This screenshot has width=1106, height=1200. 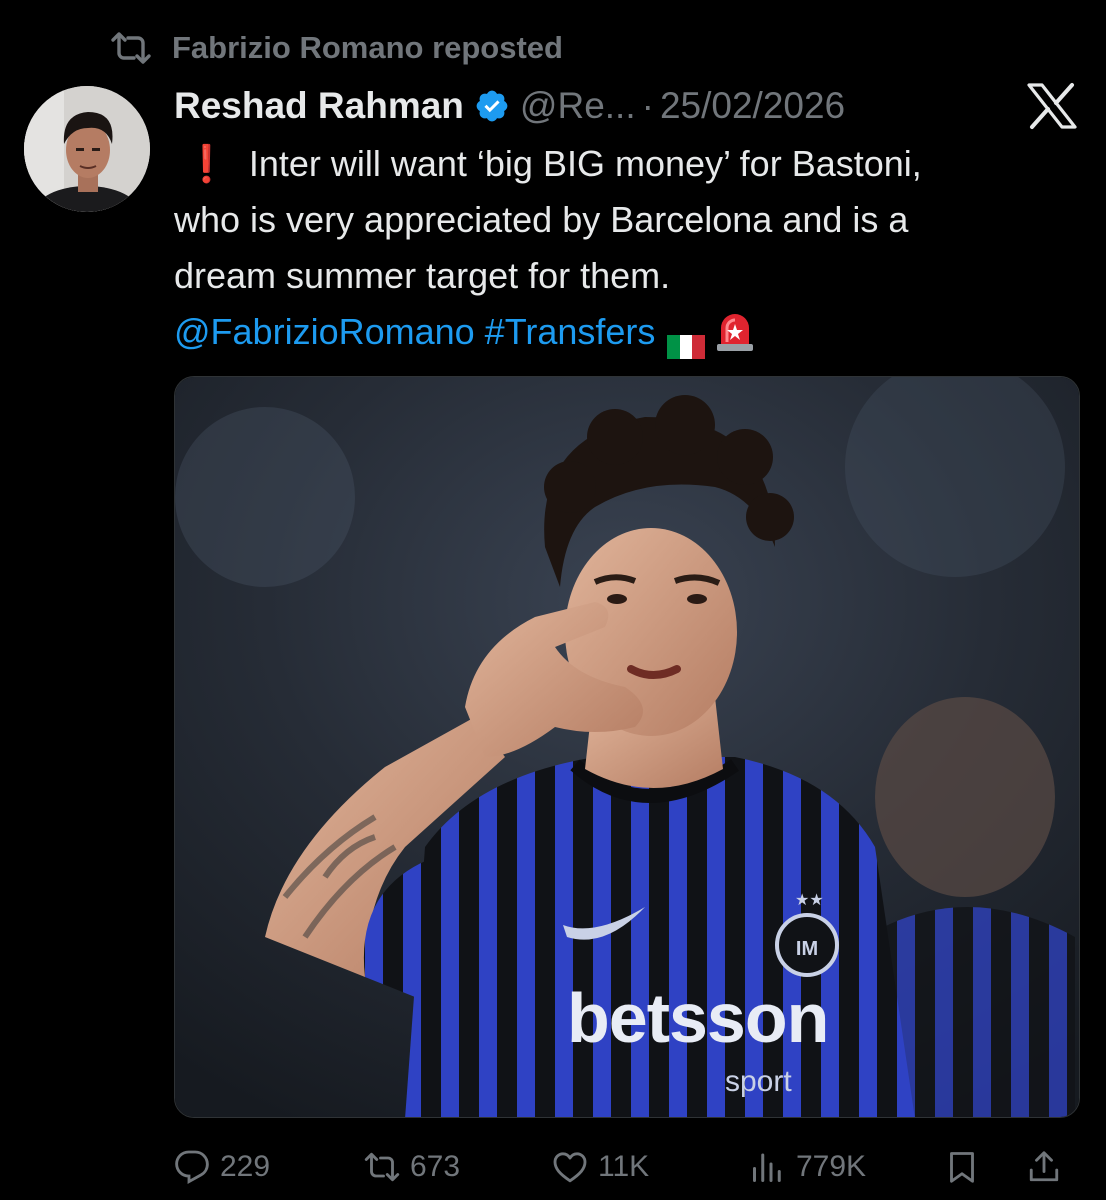 I want to click on reply-count: 229, so click(x=245, y=1166).